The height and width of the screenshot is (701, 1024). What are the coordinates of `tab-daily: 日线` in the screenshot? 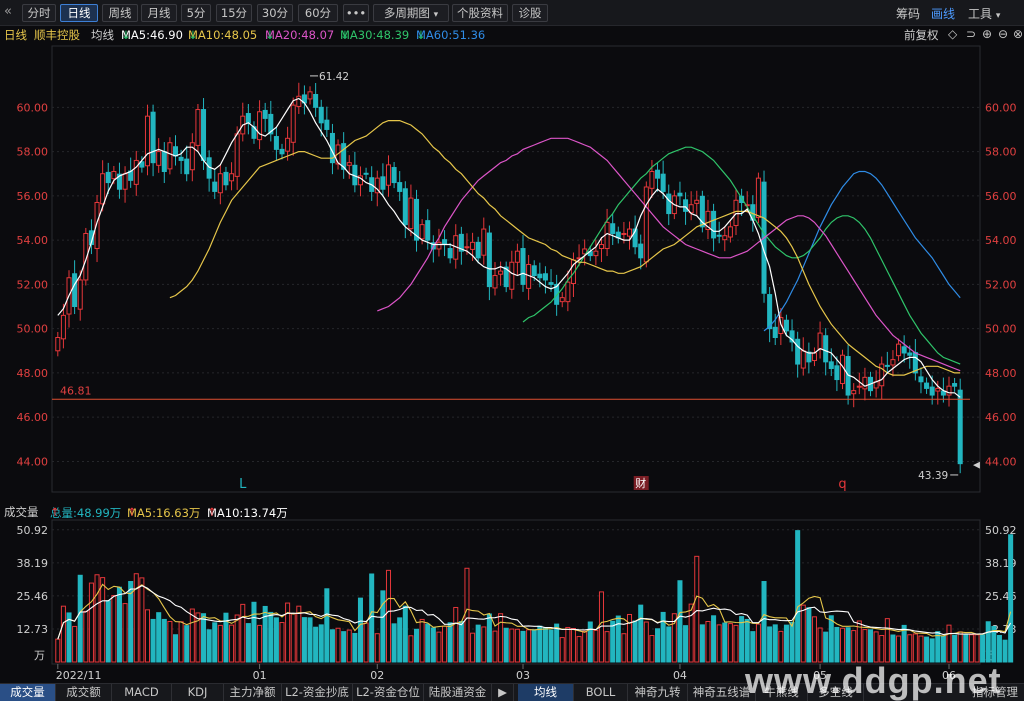 It's located at (79, 13).